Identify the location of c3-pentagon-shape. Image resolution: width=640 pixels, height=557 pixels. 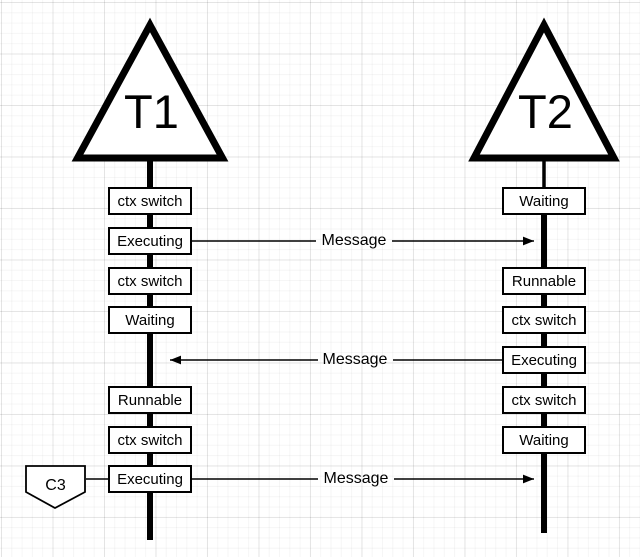
(55, 487).